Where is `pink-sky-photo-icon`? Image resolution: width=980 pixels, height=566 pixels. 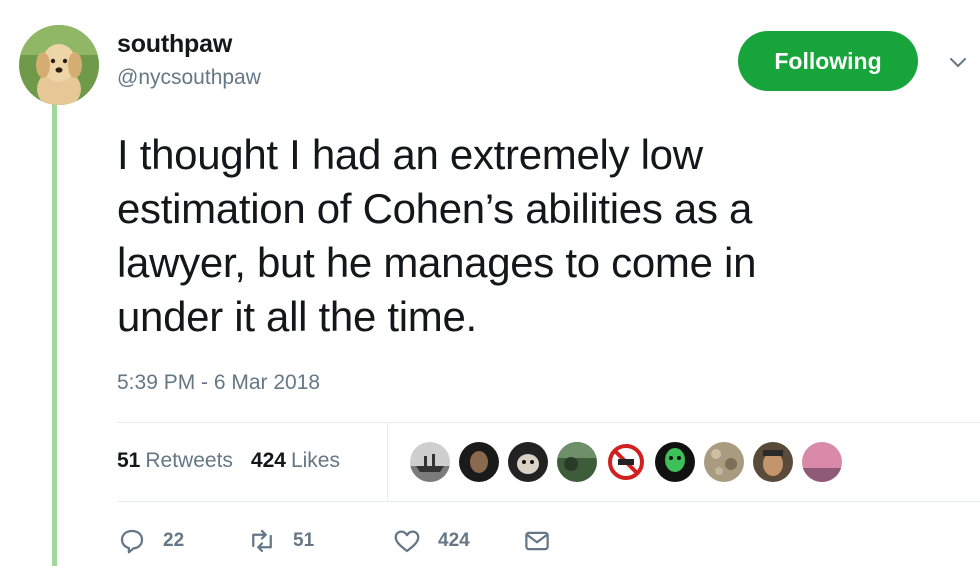
pink-sky-photo-icon is located at coordinates (822, 462).